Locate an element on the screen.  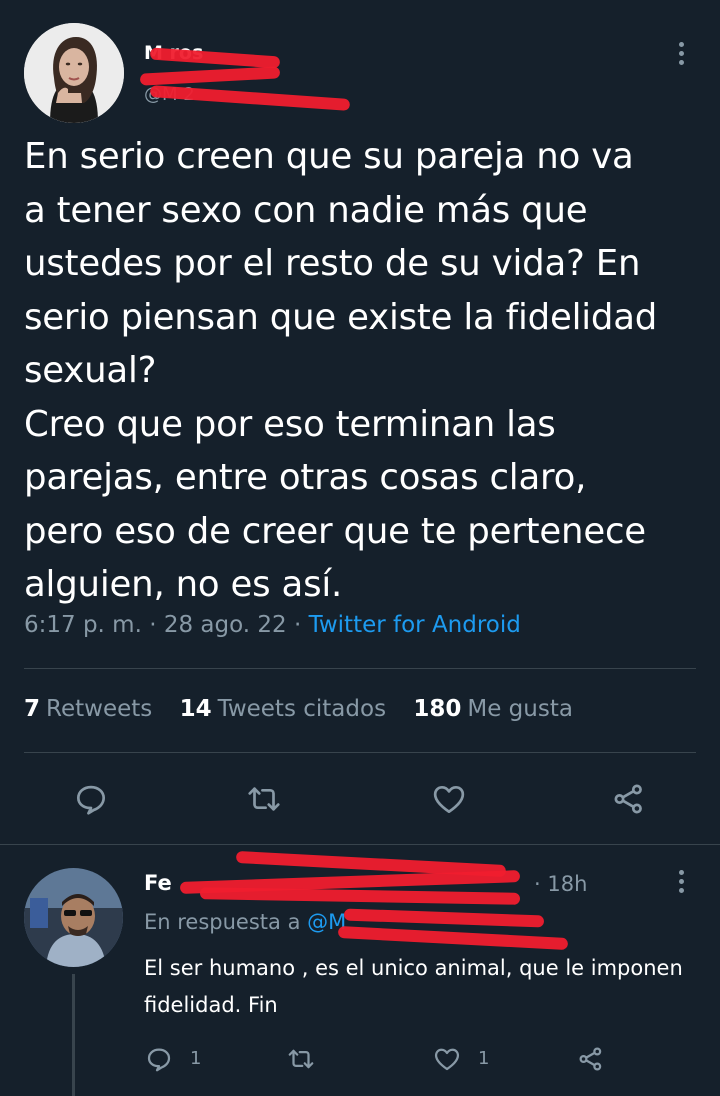
in-reply-to: En respuesta a @M is located at coordinates (245, 922).